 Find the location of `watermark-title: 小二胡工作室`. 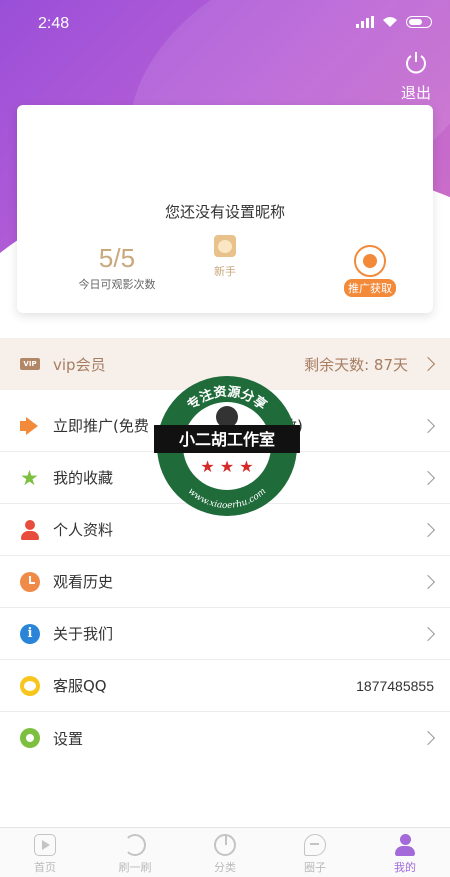

watermark-title: 小二胡工作室 is located at coordinates (227, 439).